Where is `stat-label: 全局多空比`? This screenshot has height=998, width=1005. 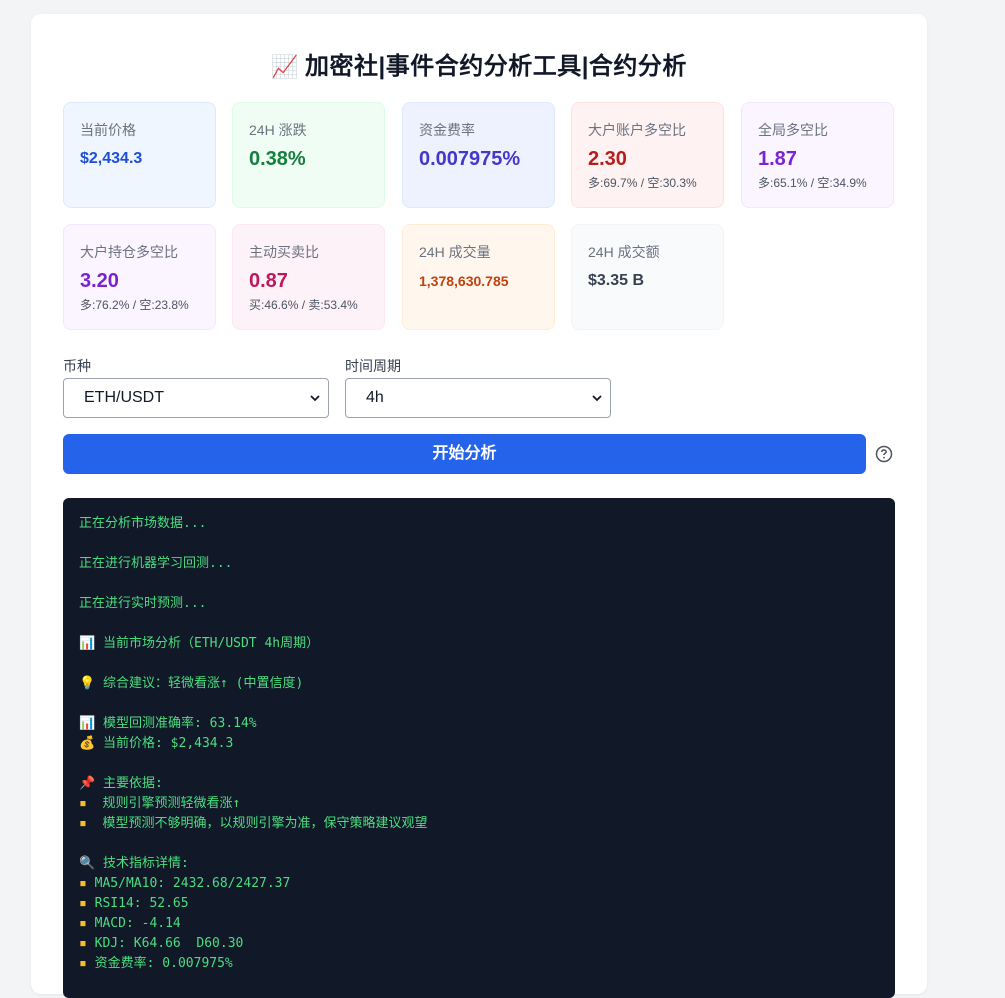 stat-label: 全局多空比 is located at coordinates (793, 130).